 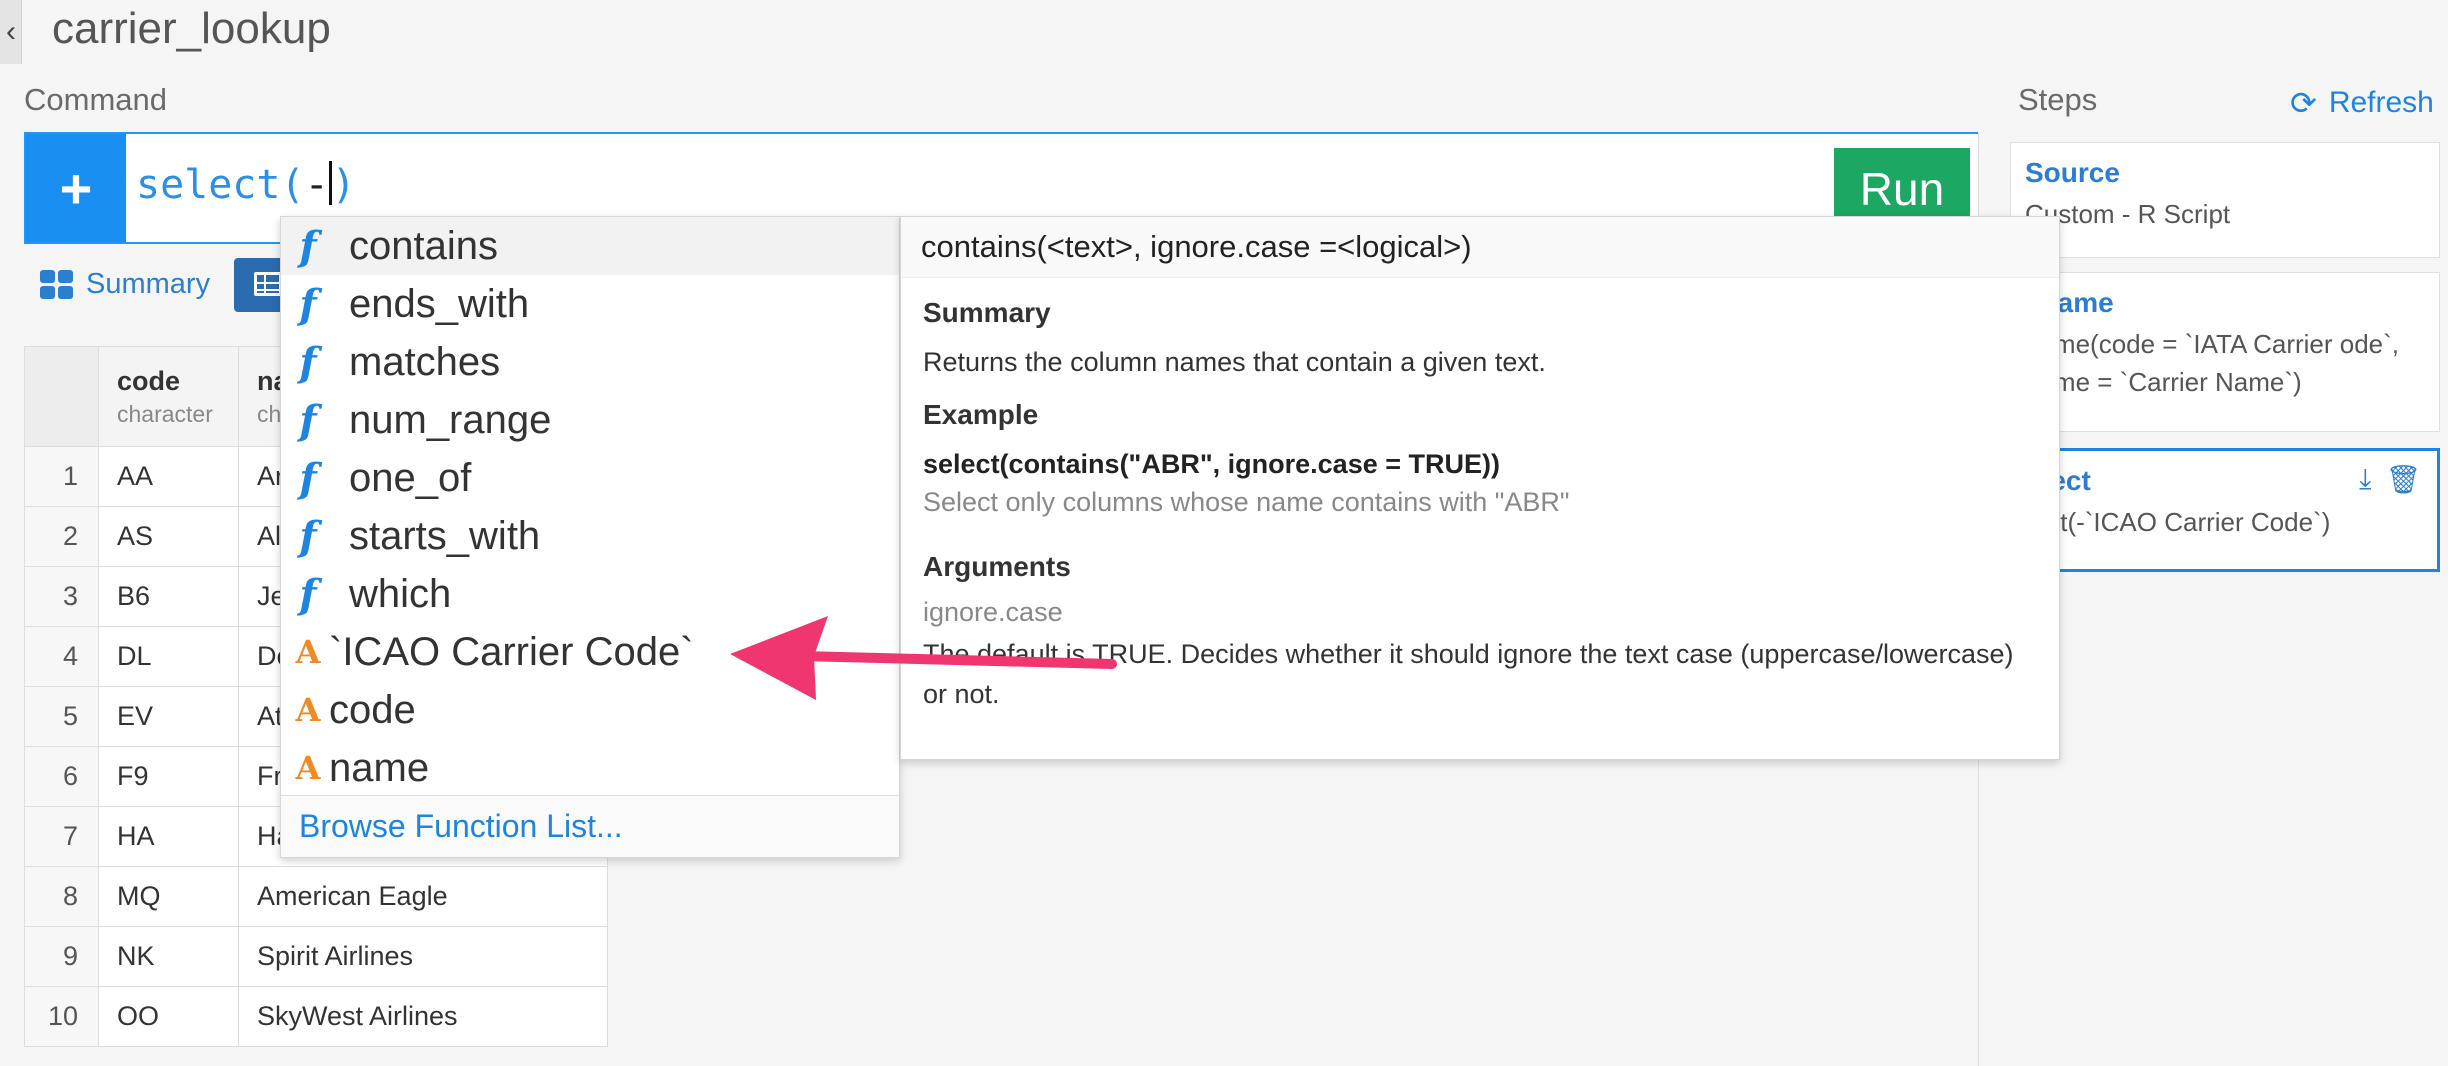 What do you see at coordinates (2058, 99) in the screenshot?
I see `steps-label: Steps` at bounding box center [2058, 99].